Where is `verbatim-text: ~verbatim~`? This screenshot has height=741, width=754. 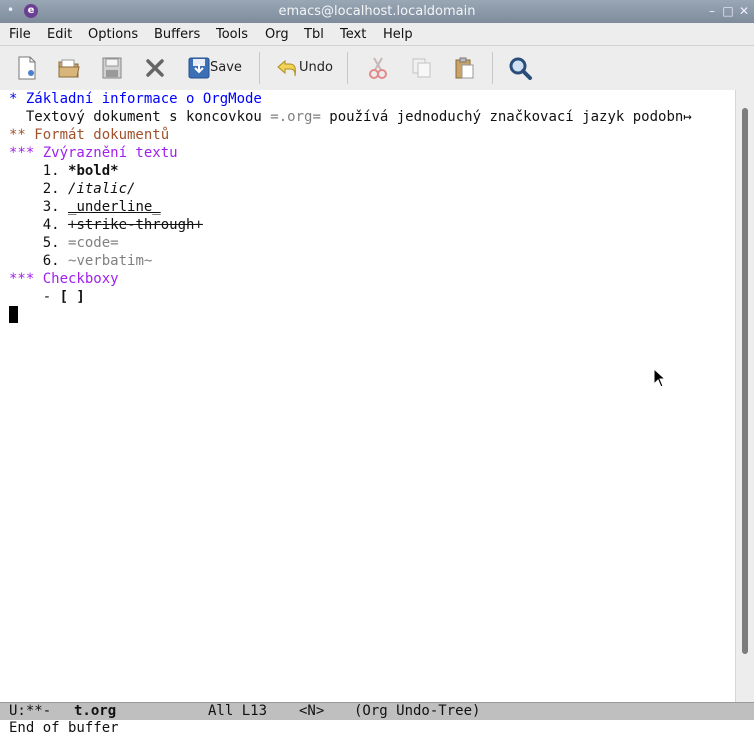
verbatim-text: ~verbatim~ is located at coordinates (110, 261).